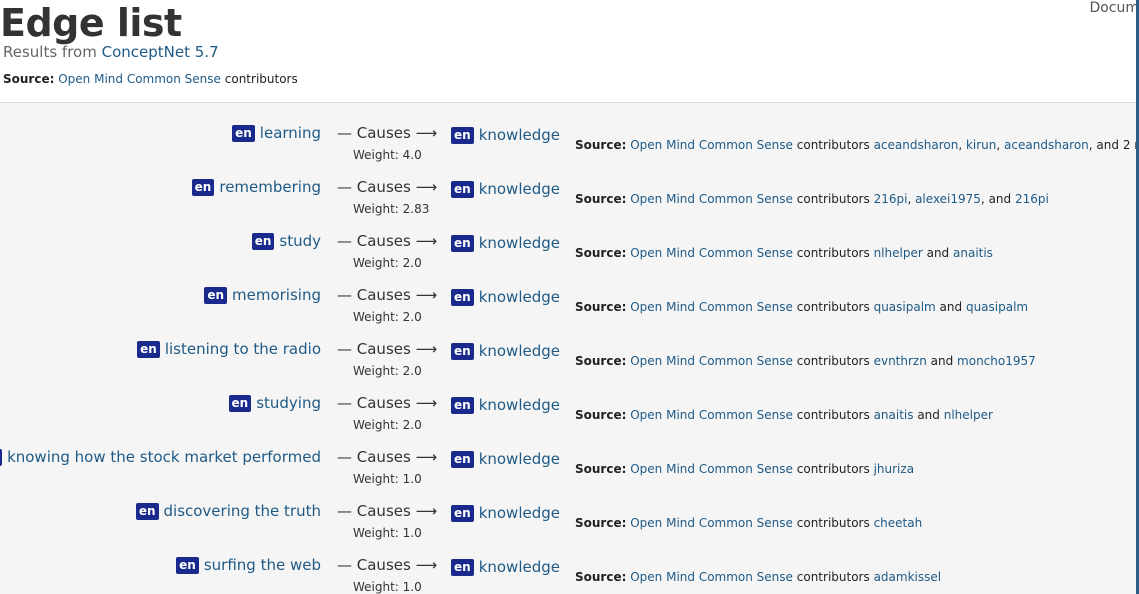  I want to click on start-concept-link: memorising, so click(276, 295).